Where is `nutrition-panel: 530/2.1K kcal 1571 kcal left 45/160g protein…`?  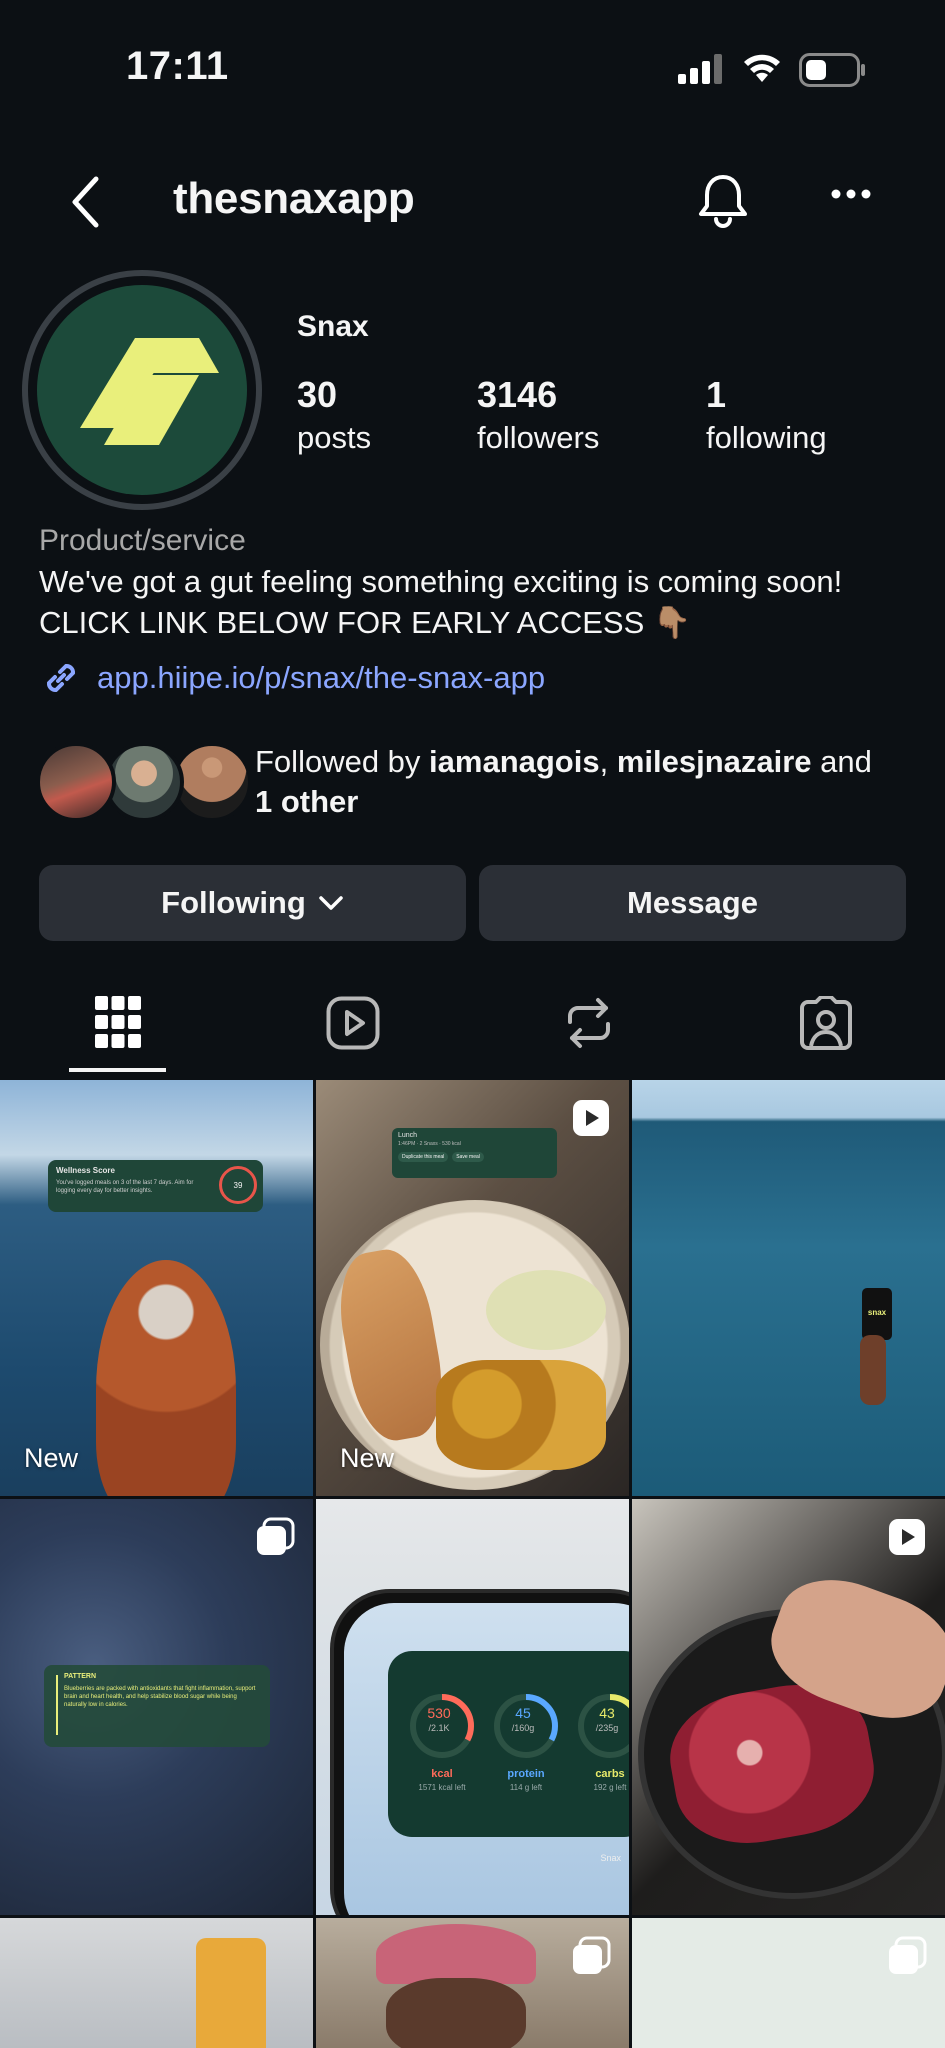
nutrition-panel: 530/2.1K kcal 1571 kcal left 45/160g protein… is located at coordinates (508, 1744).